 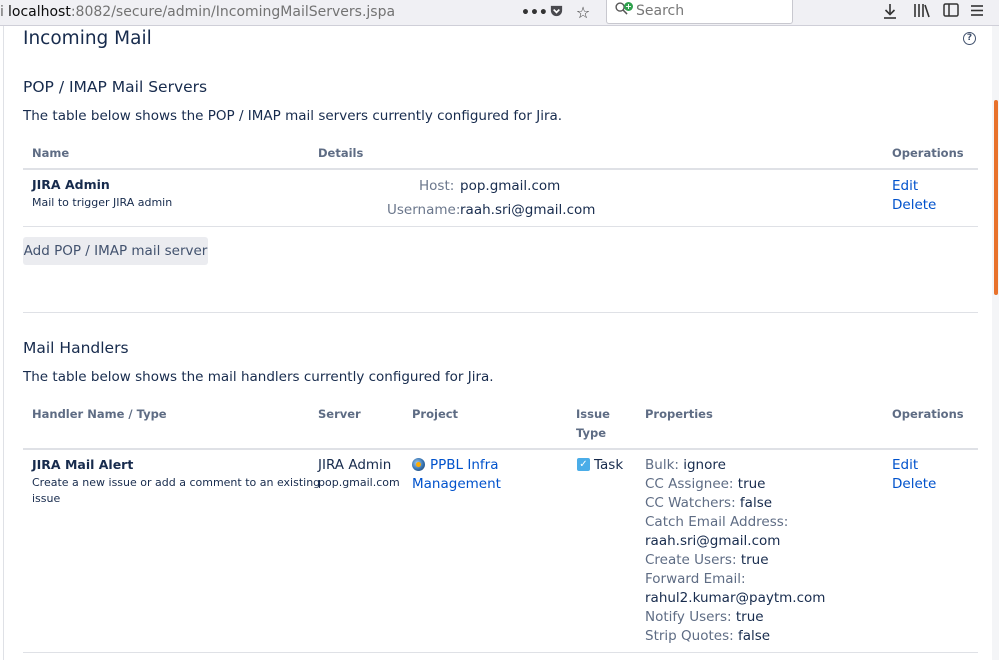 I want to click on server-name: JIRA Admin, so click(x=71, y=184).